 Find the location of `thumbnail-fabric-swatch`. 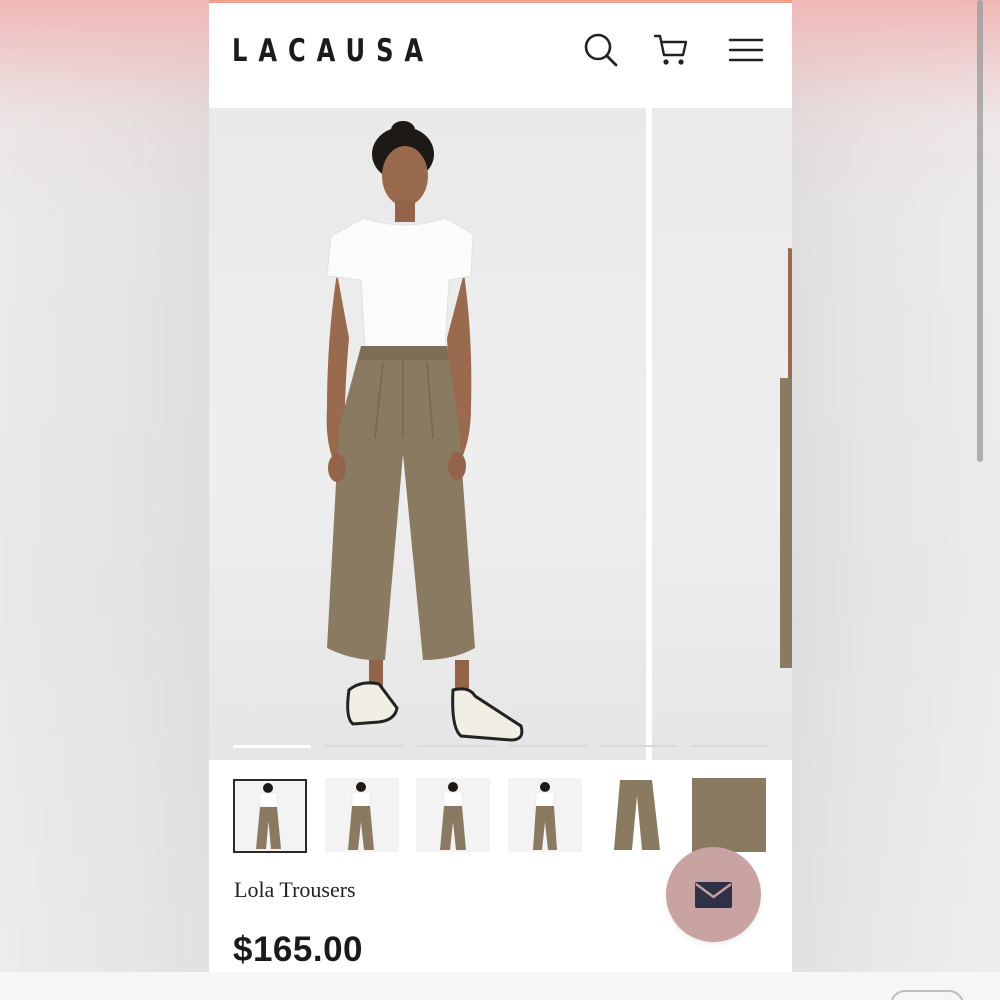

thumbnail-fabric-swatch is located at coordinates (729, 815).